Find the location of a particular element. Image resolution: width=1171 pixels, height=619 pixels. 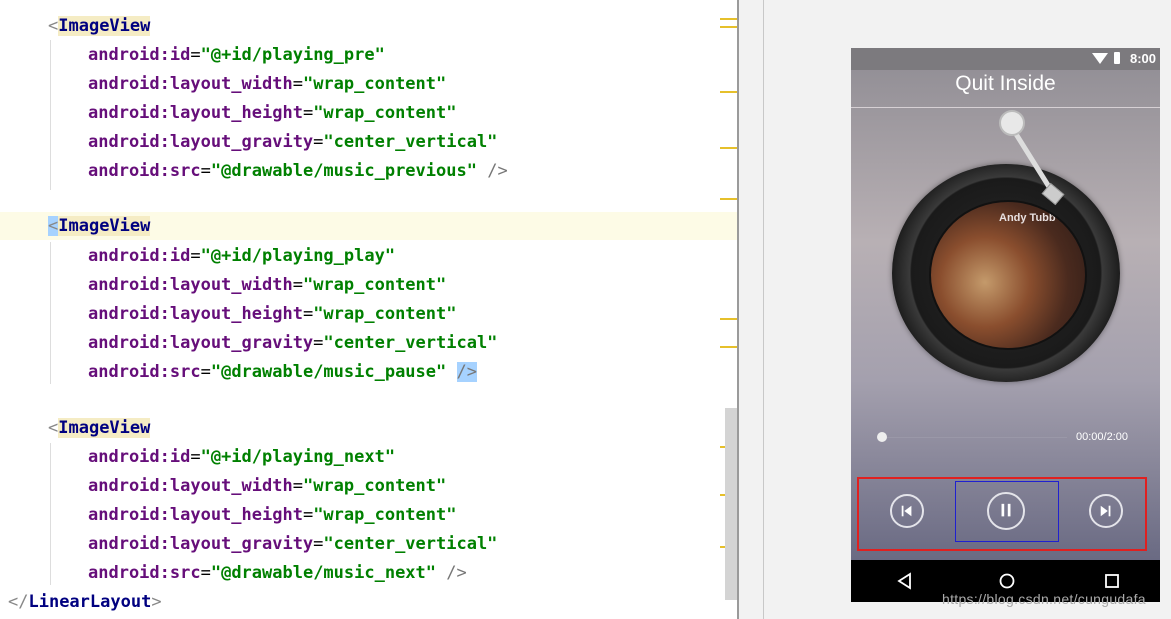

next-button is located at coordinates (1106, 511).